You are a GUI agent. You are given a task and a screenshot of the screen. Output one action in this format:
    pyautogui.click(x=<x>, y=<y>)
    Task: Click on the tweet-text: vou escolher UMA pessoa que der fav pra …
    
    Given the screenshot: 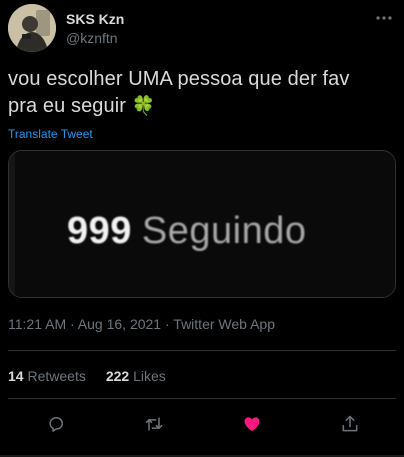 What is the action you would take?
    pyautogui.click(x=202, y=93)
    